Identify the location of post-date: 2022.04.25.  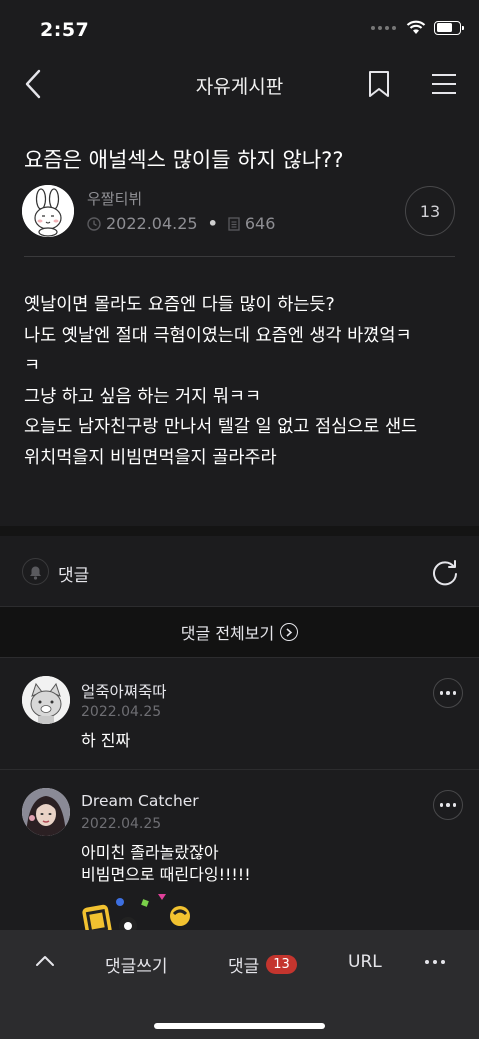
(152, 223).